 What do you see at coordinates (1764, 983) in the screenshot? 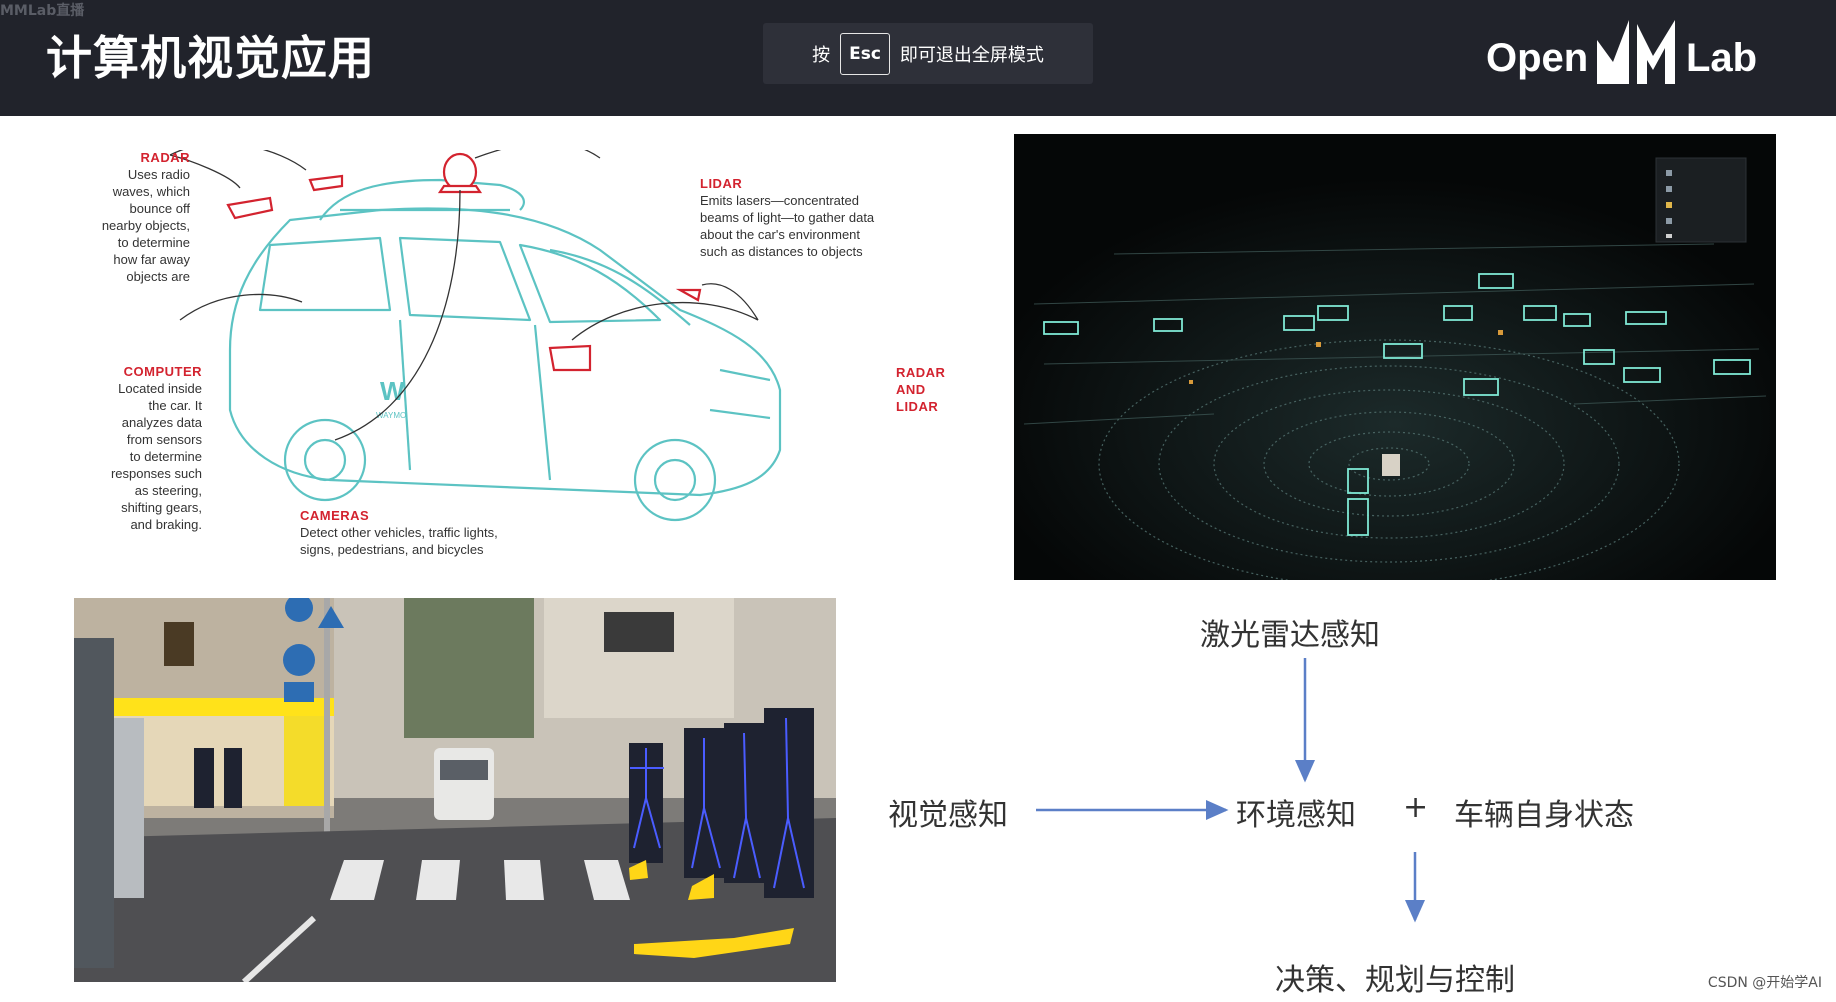
I see `csdn-watermark: CSDN @开始学AI` at bounding box center [1764, 983].